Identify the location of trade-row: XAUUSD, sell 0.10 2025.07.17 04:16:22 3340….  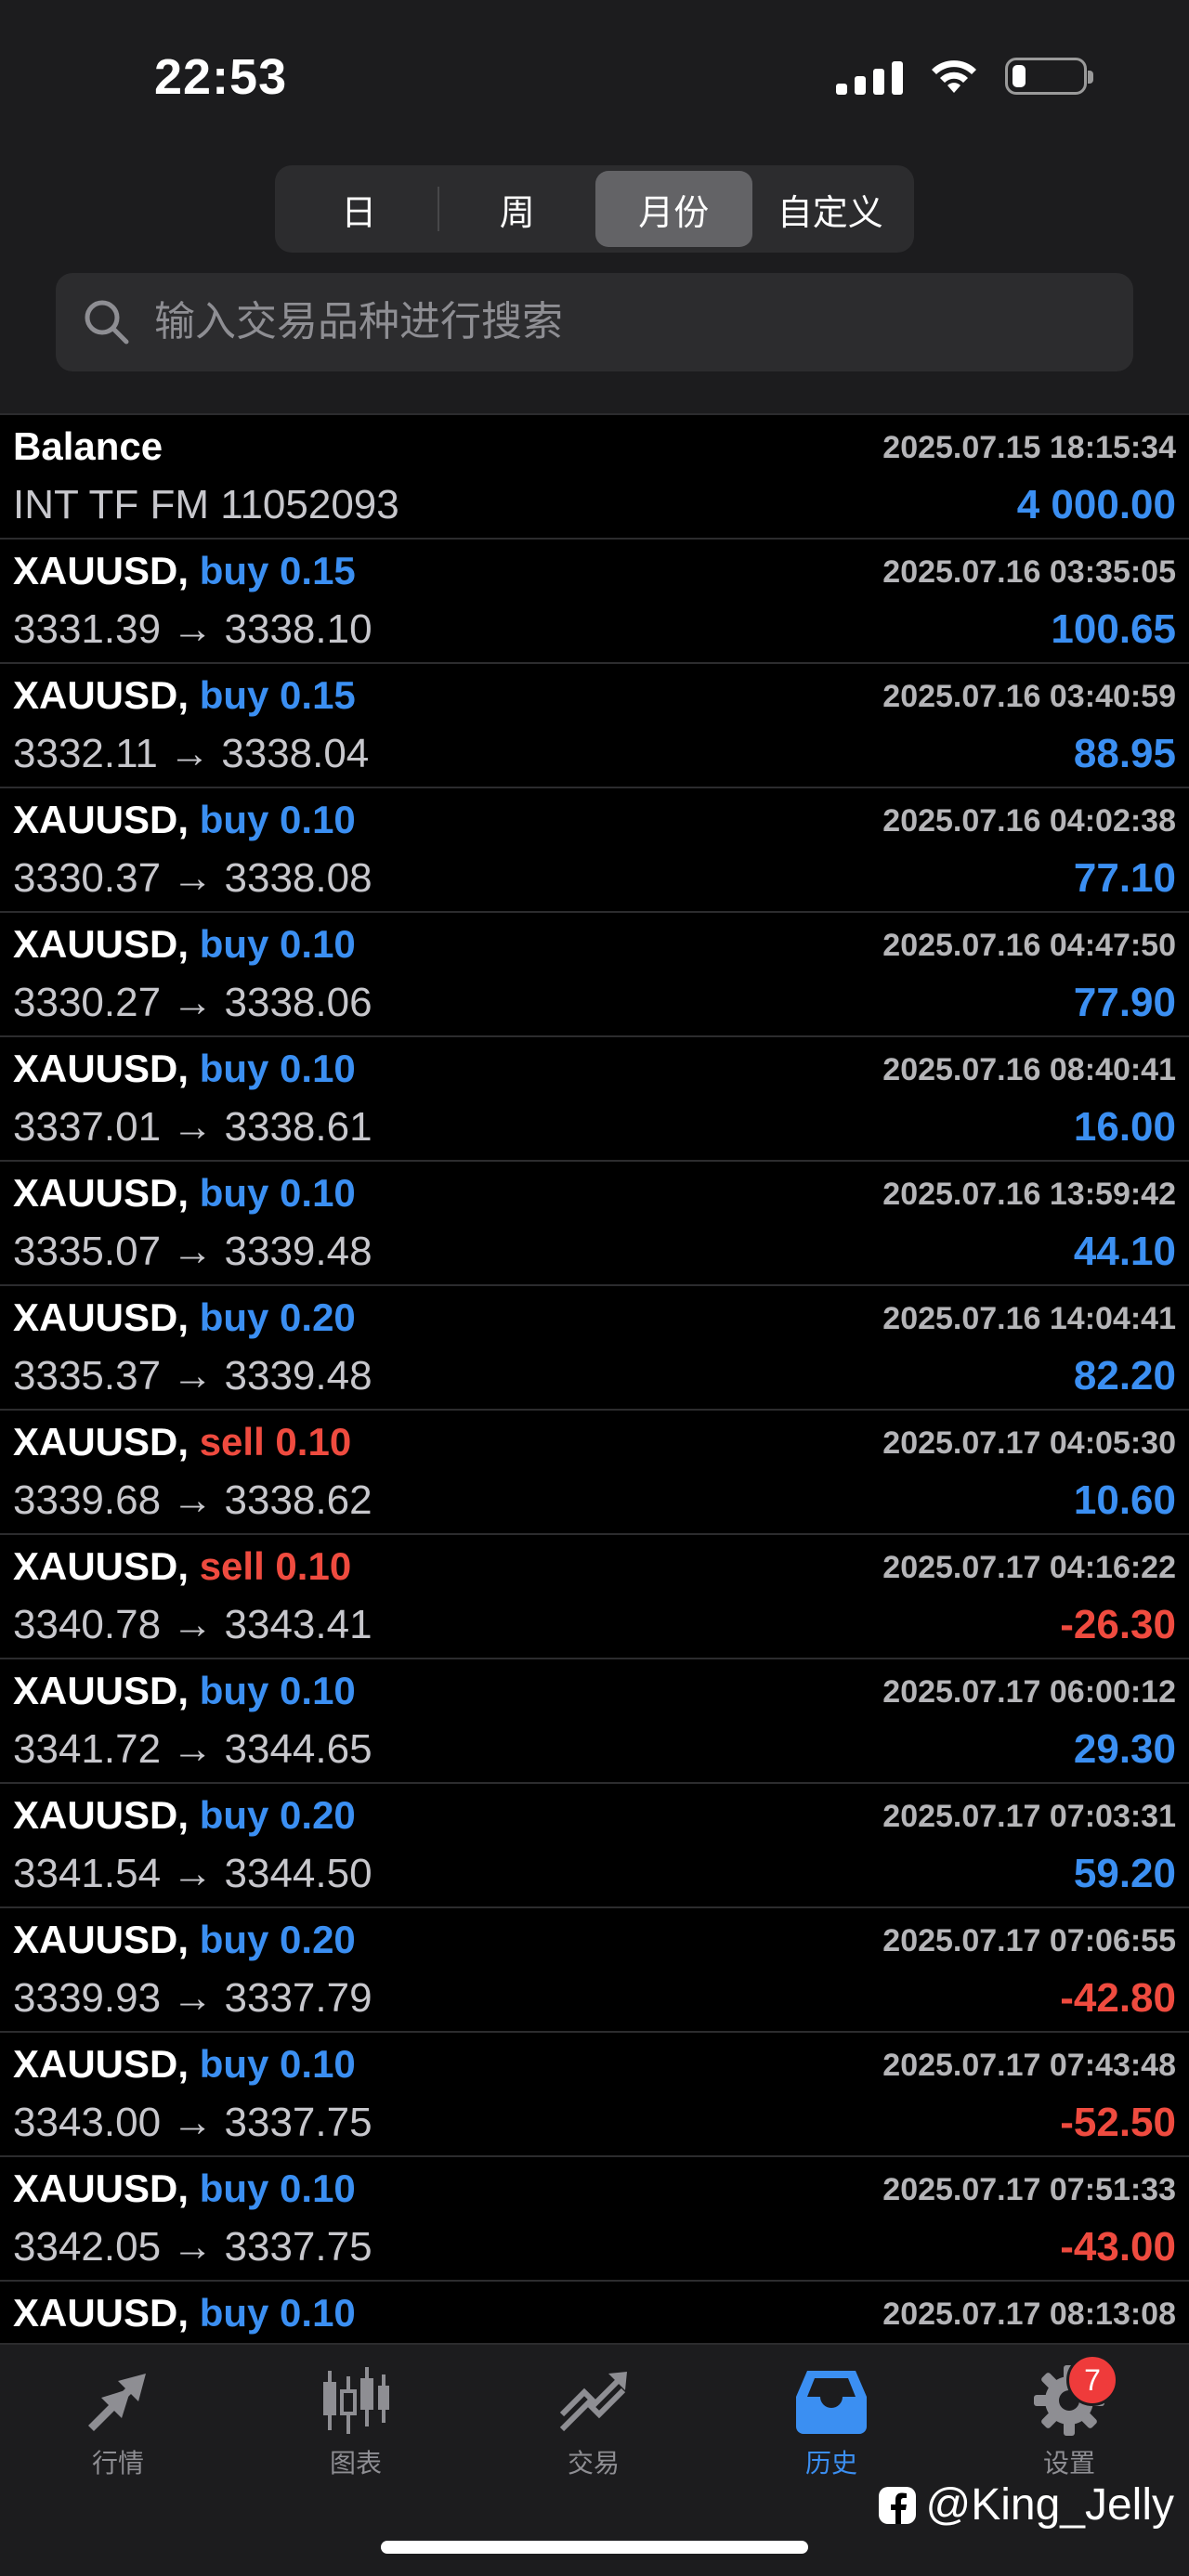
(594, 1597).